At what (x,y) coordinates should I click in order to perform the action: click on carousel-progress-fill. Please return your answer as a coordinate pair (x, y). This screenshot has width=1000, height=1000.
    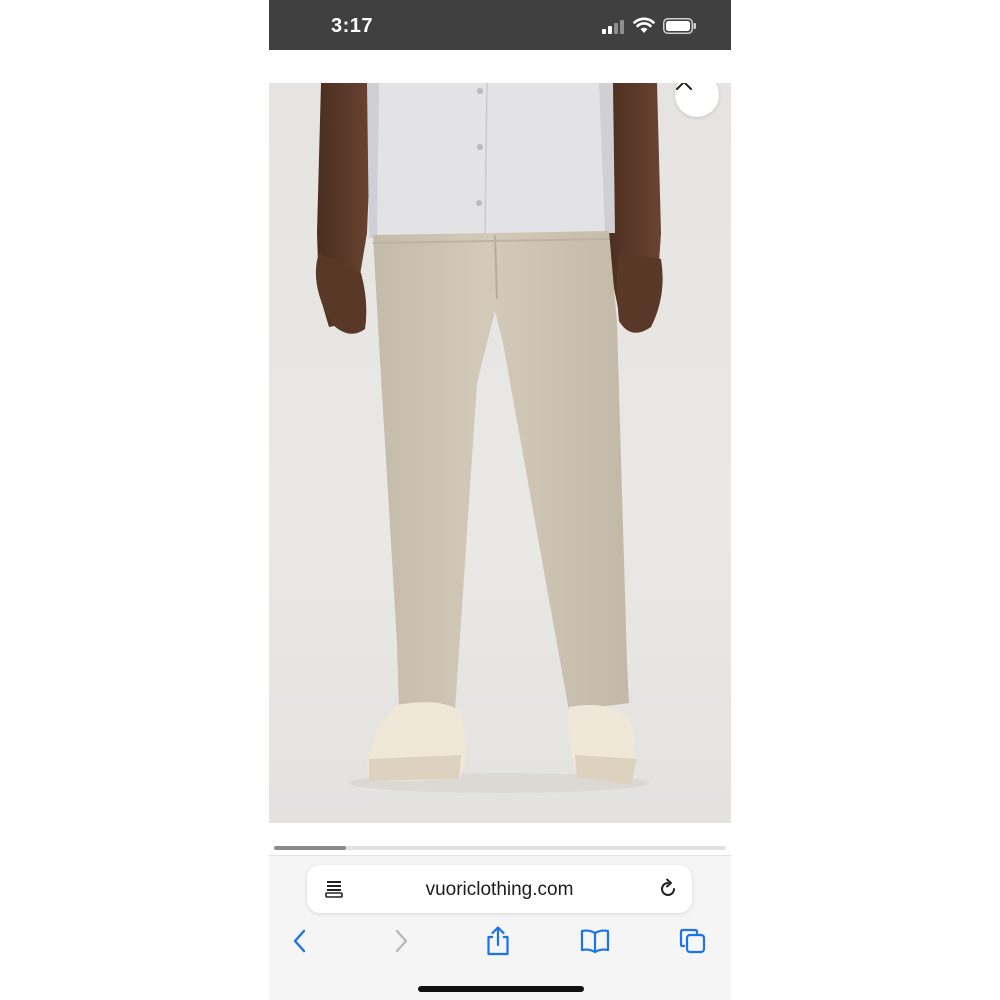
    Looking at the image, I should click on (310, 848).